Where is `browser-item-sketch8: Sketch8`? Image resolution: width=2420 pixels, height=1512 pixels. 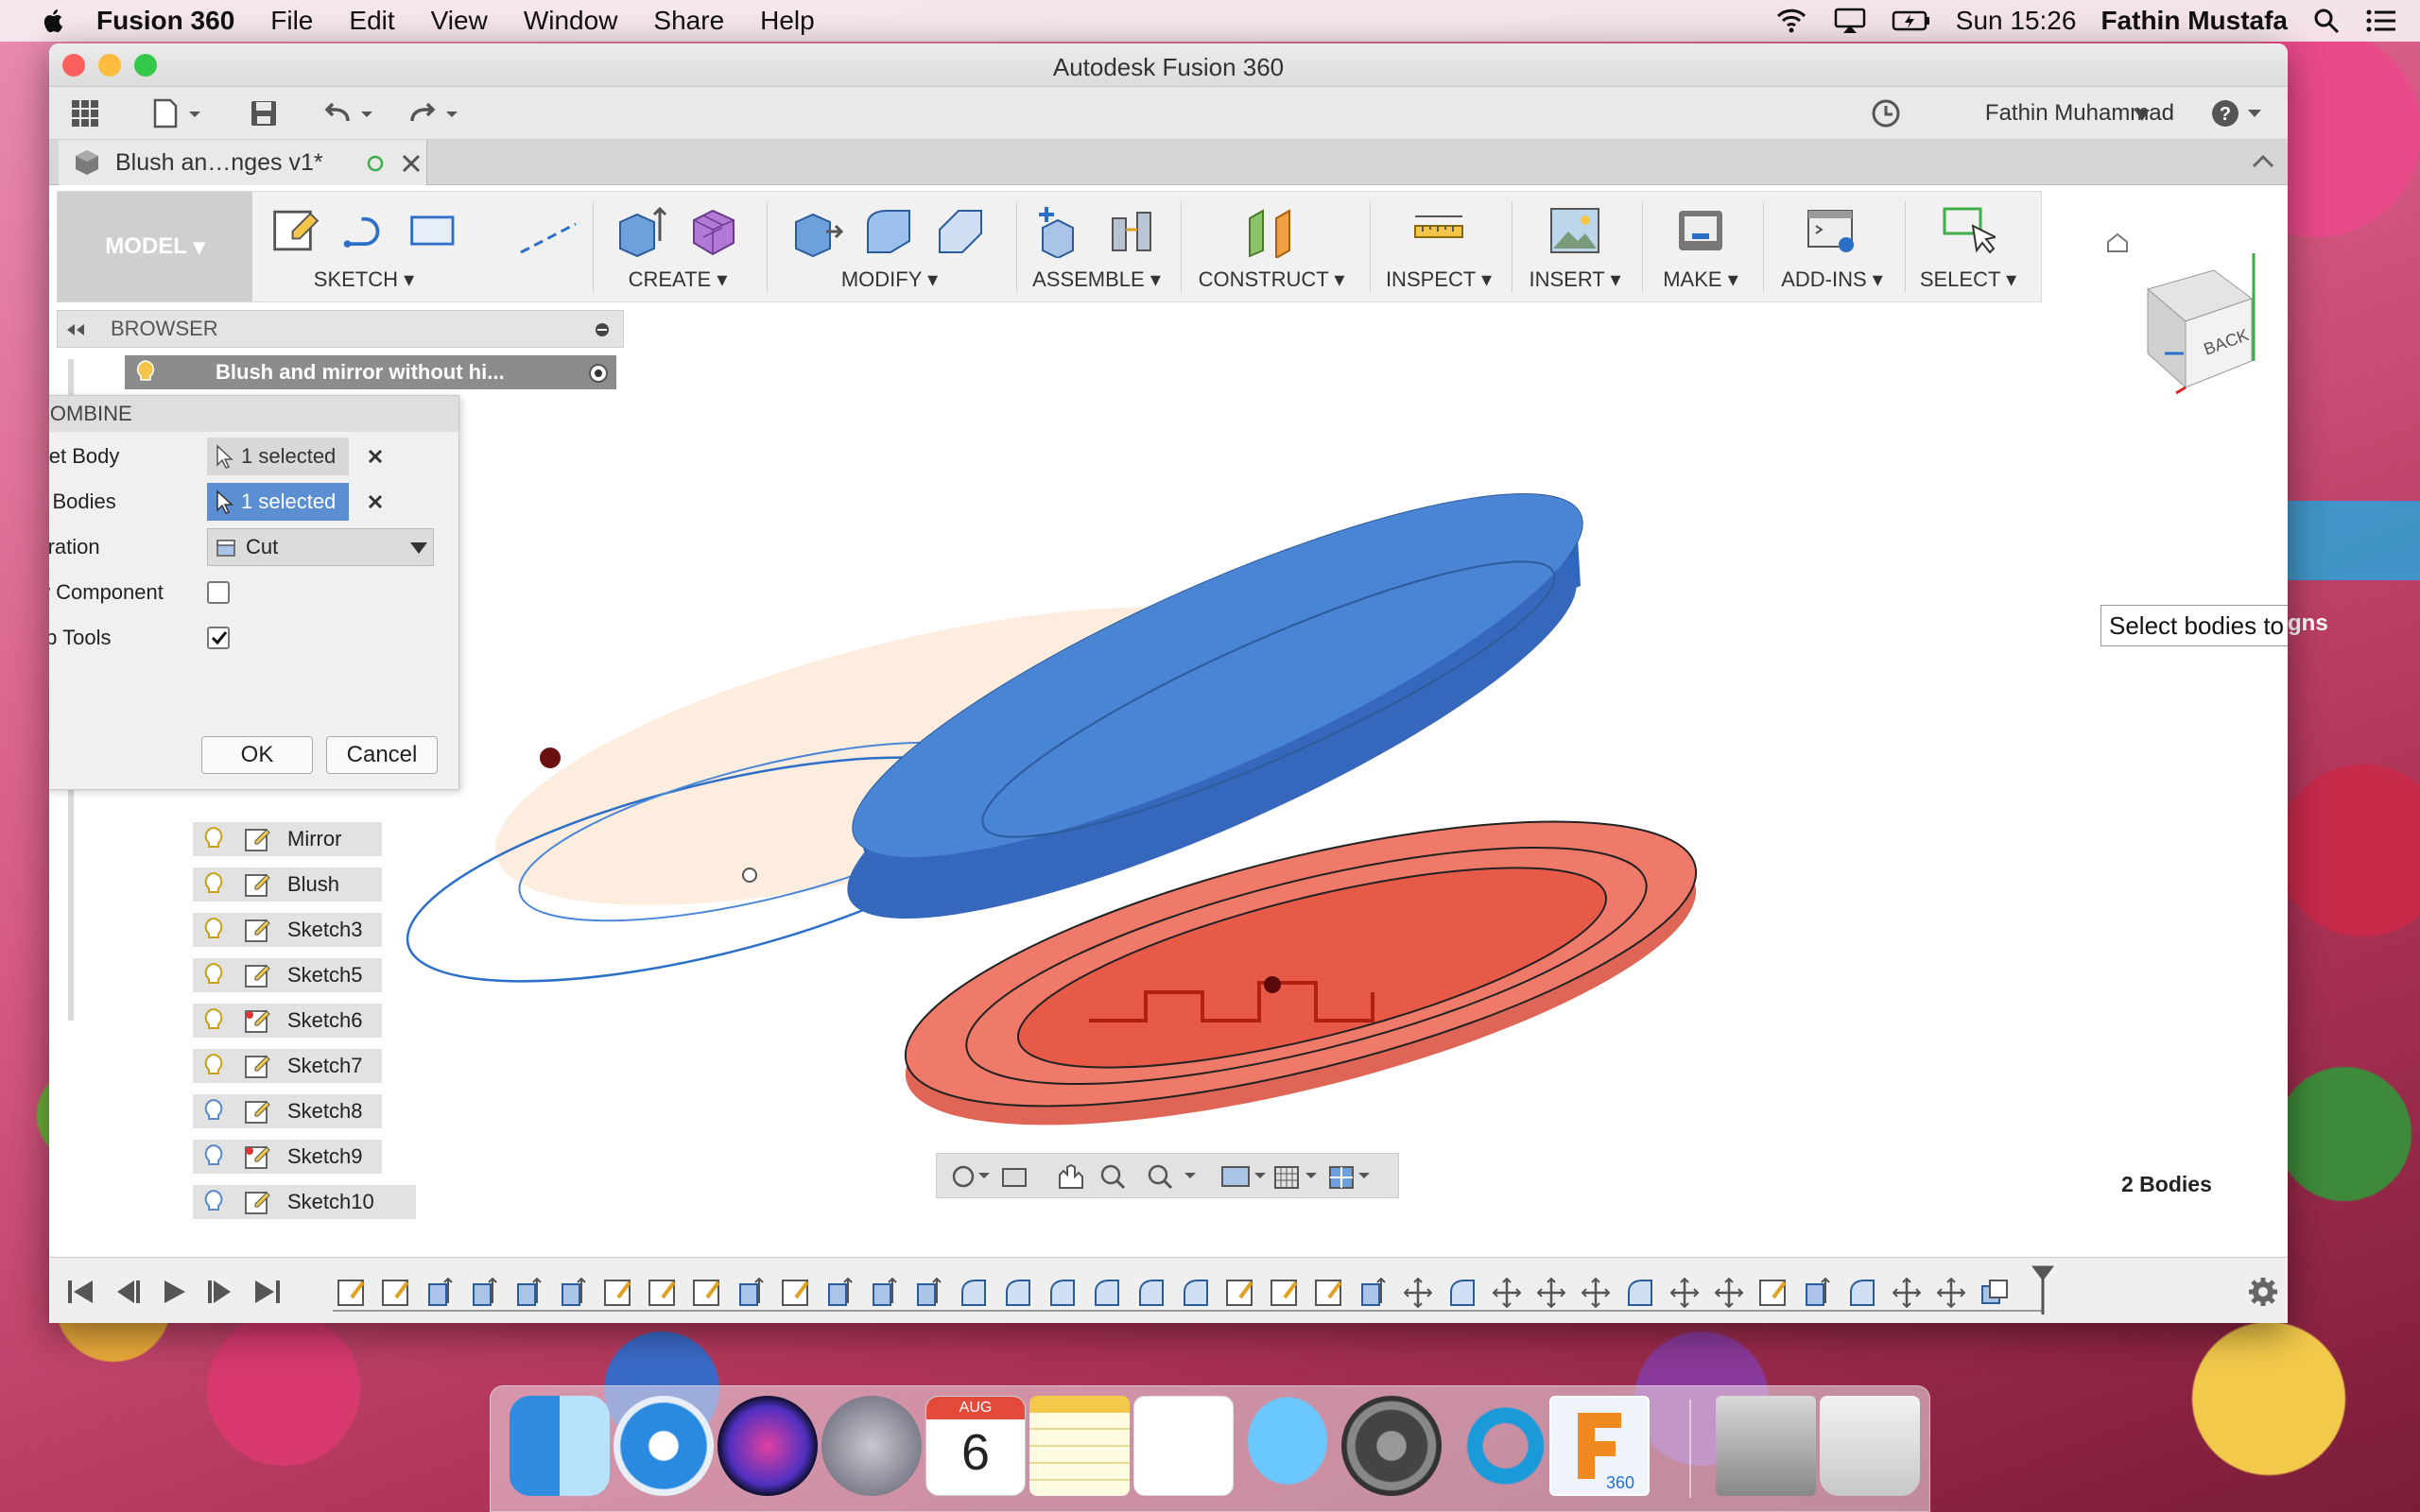 browser-item-sketch8: Sketch8 is located at coordinates (287, 1111).